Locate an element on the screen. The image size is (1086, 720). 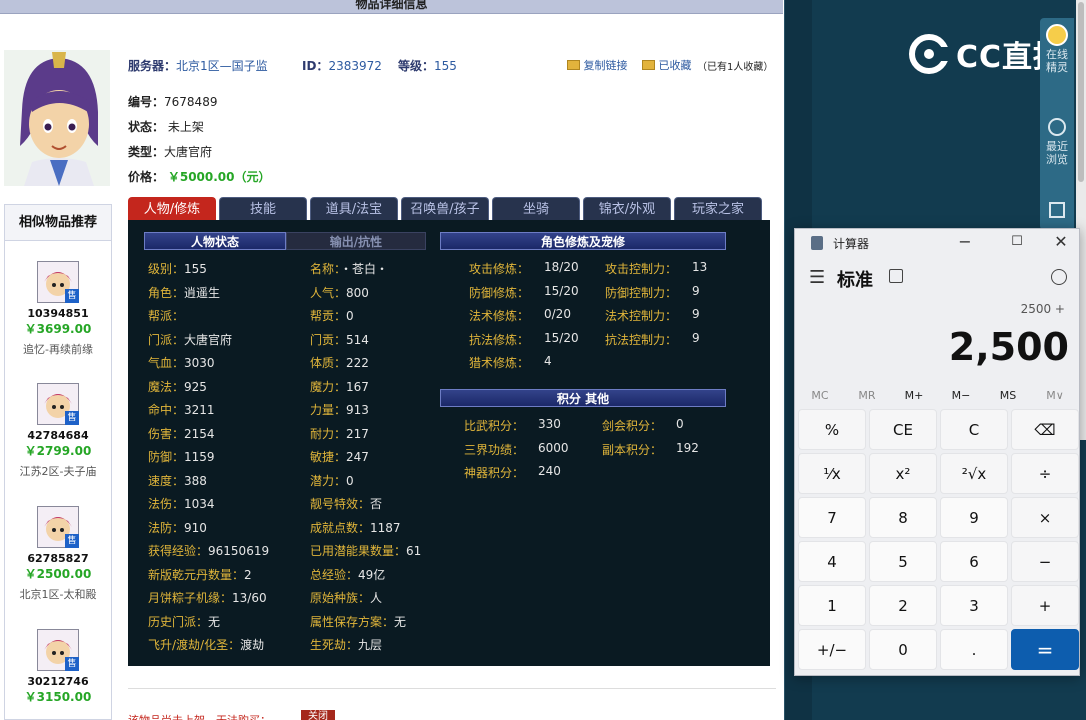
tab-pets: 召唤兽/孩子 is located at coordinates (445, 208).